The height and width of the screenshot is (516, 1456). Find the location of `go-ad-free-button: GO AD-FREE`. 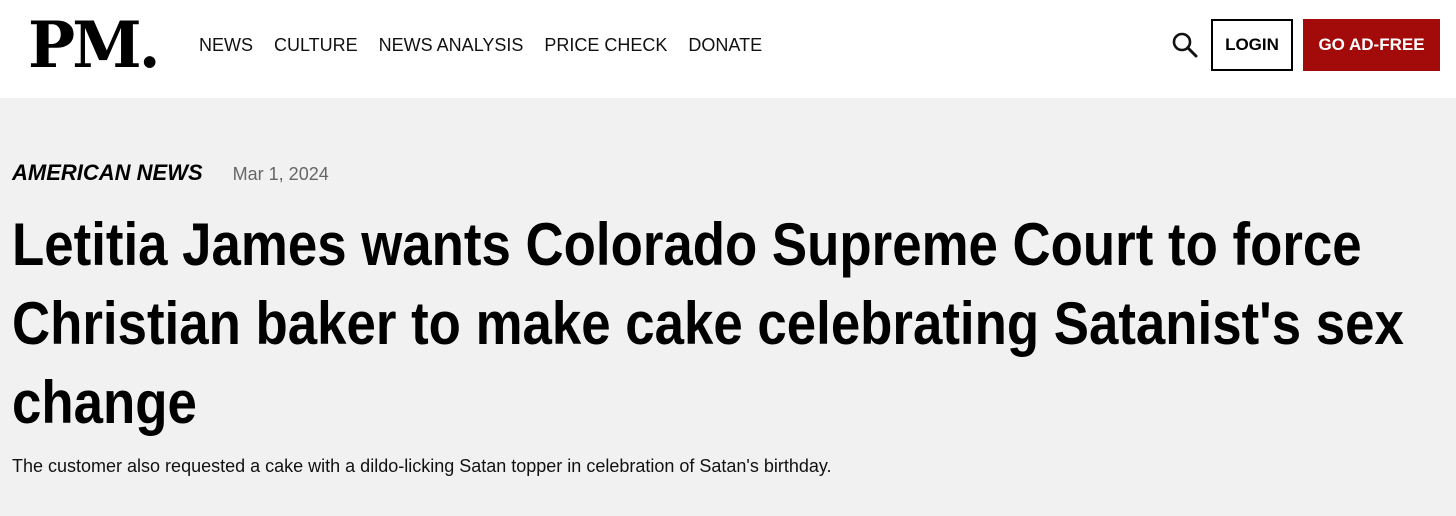

go-ad-free-button: GO AD-FREE is located at coordinates (1371, 45).